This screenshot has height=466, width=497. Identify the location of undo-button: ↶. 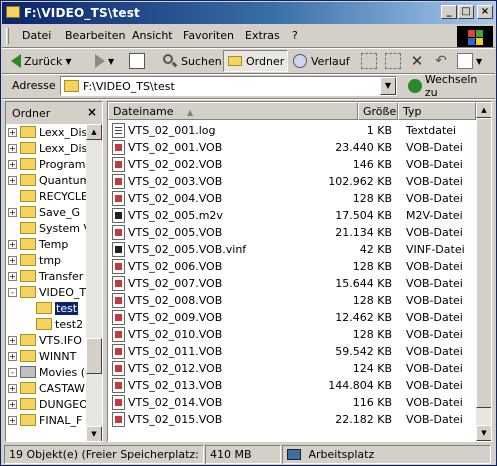
(441, 61).